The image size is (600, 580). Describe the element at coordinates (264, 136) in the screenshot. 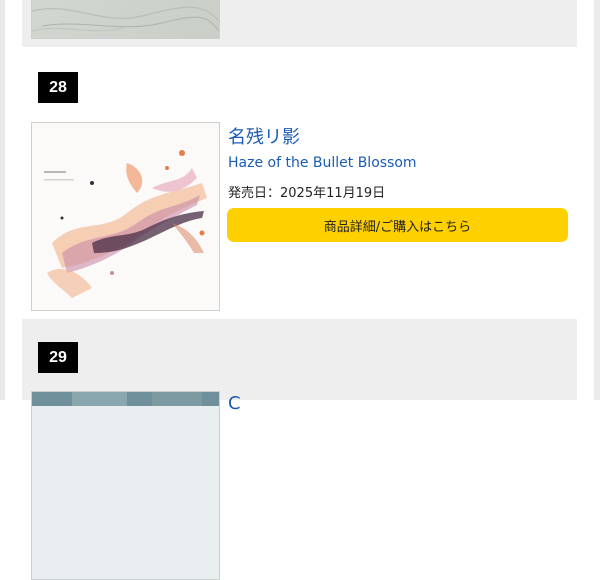

I see `album-title-jp: 名残リ影` at that location.